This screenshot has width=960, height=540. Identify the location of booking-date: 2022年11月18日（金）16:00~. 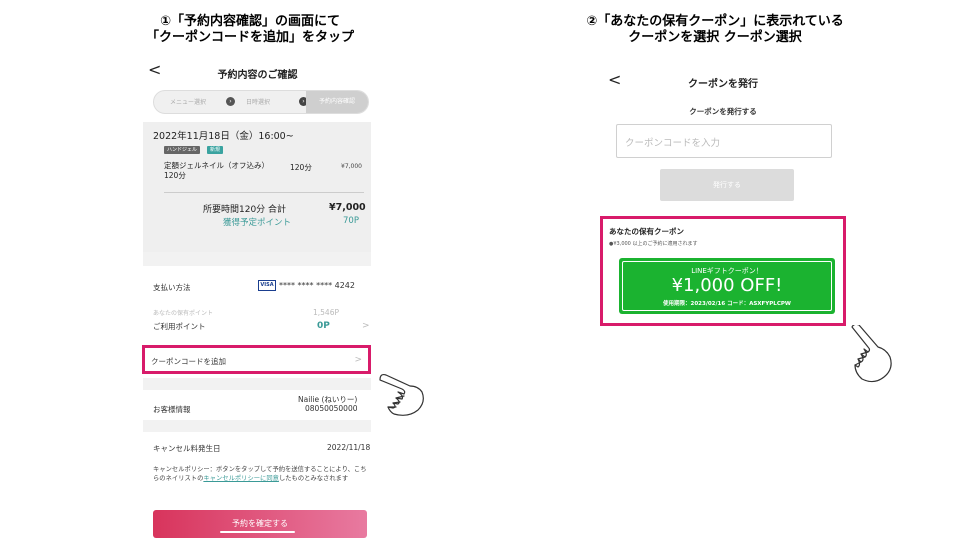
(223, 136).